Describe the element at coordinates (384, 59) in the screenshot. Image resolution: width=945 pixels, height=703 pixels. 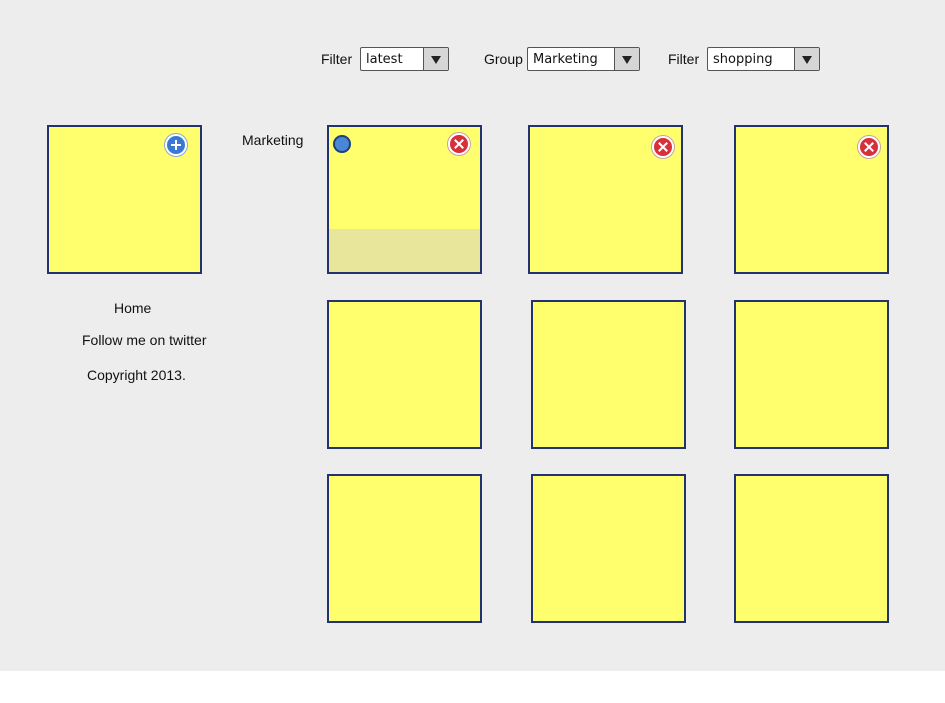
I see `filter-latest-value: latest` at that location.